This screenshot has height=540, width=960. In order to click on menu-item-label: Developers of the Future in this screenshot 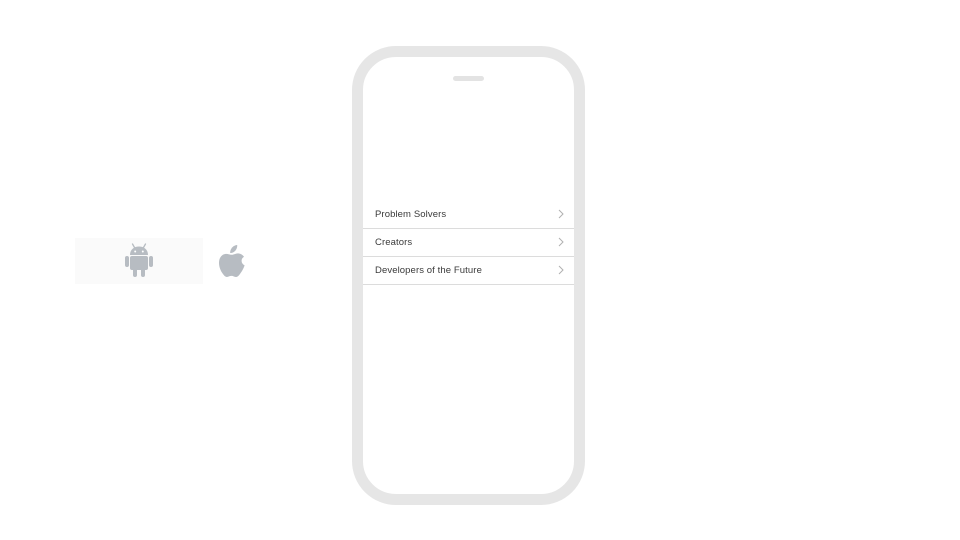, I will do `click(428, 270)`.